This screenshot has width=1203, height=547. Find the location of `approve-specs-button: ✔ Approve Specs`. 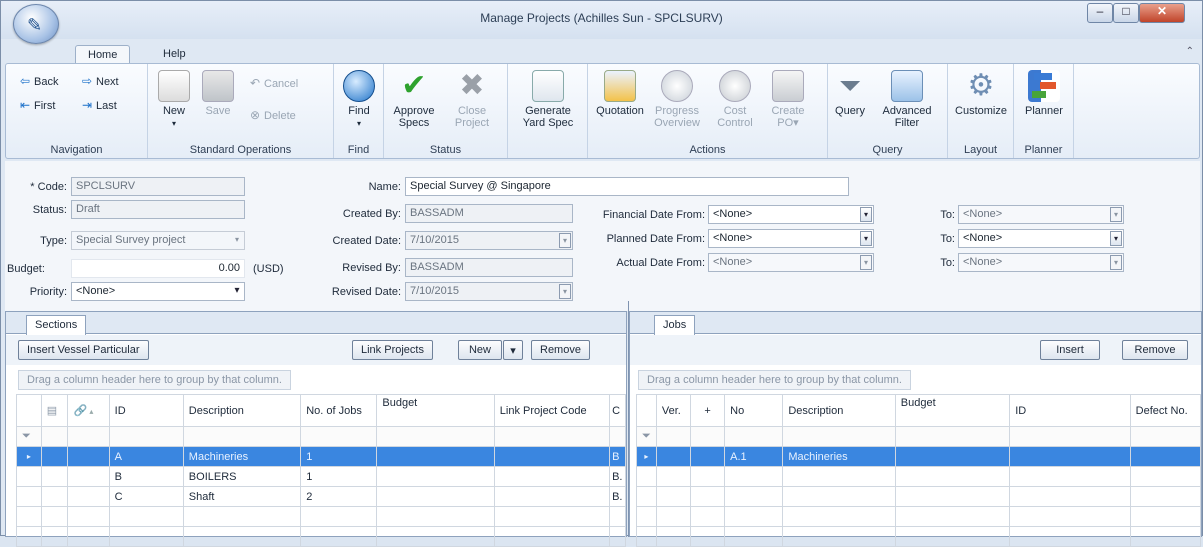

approve-specs-button: ✔ Approve Specs is located at coordinates (414, 100).